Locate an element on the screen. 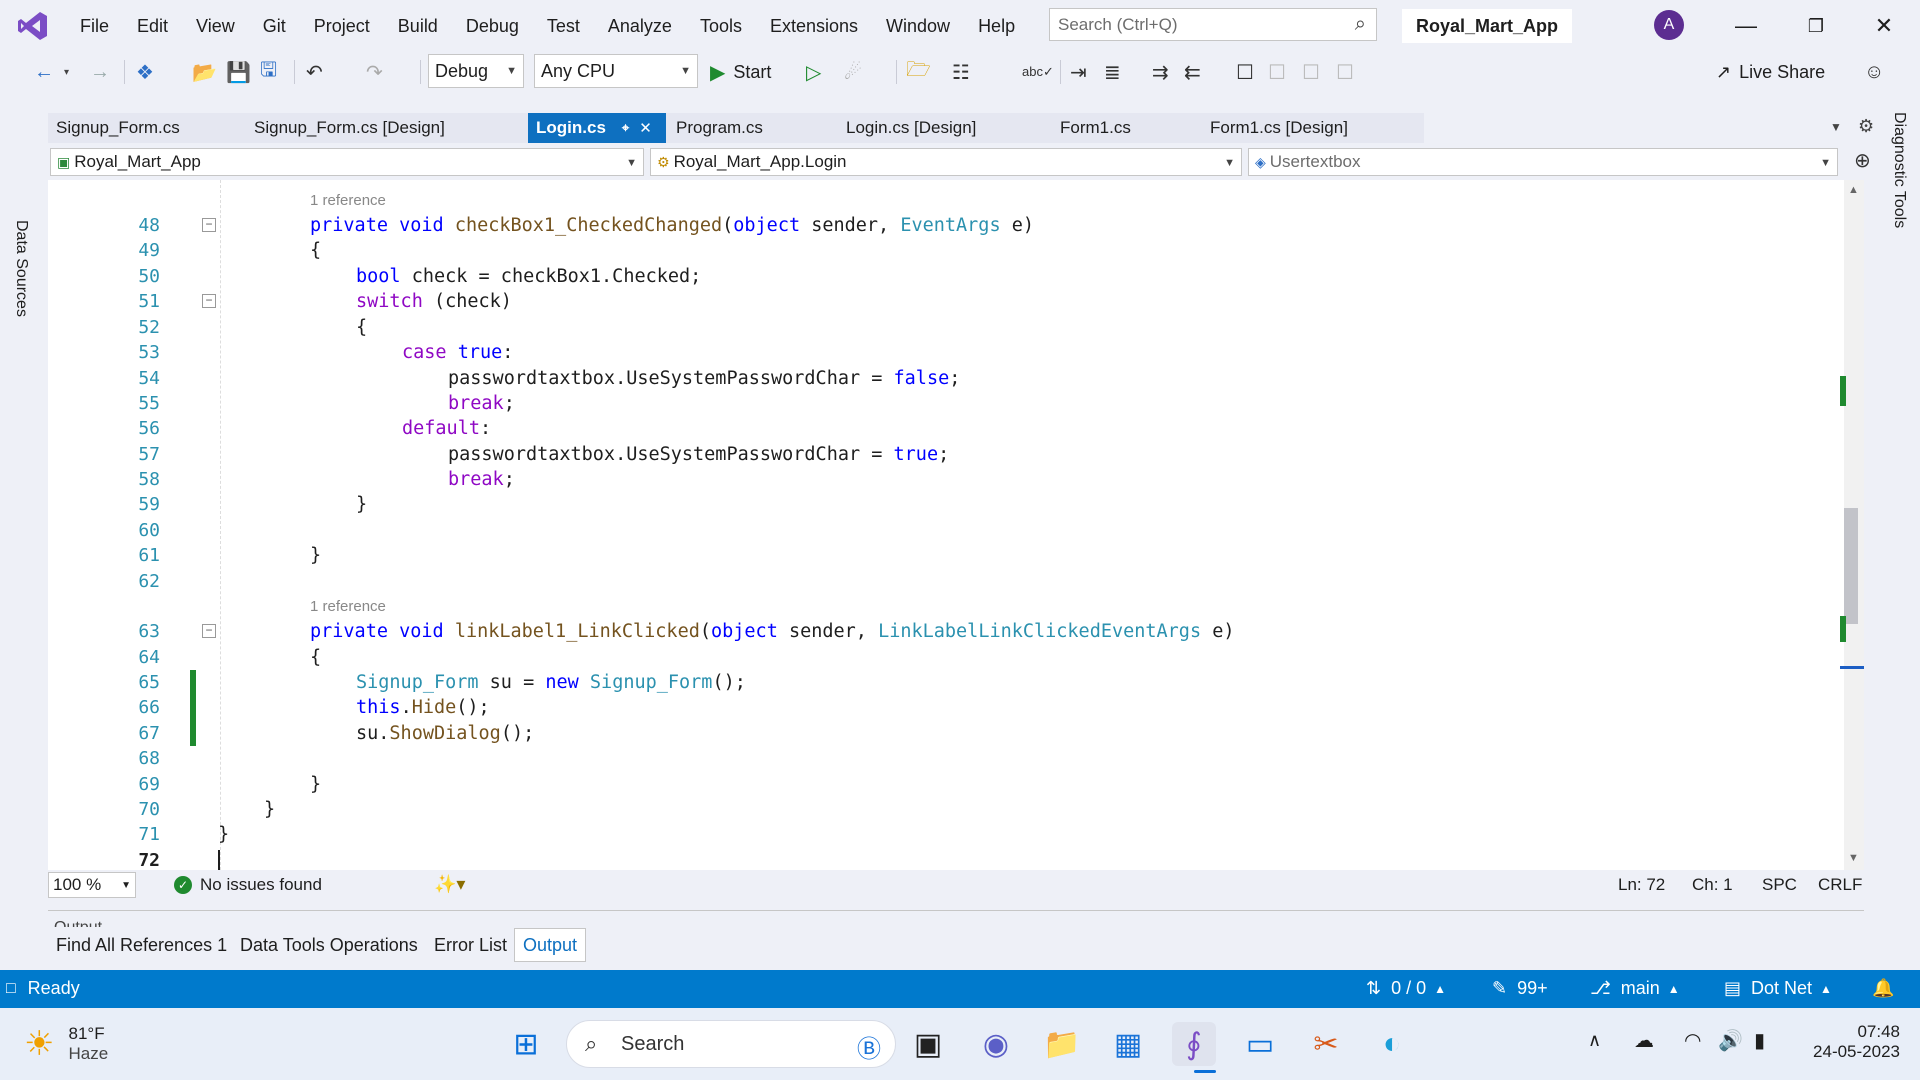 This screenshot has width=1920, height=1080. teams-chat-icon: ◉ is located at coordinates (996, 1044).